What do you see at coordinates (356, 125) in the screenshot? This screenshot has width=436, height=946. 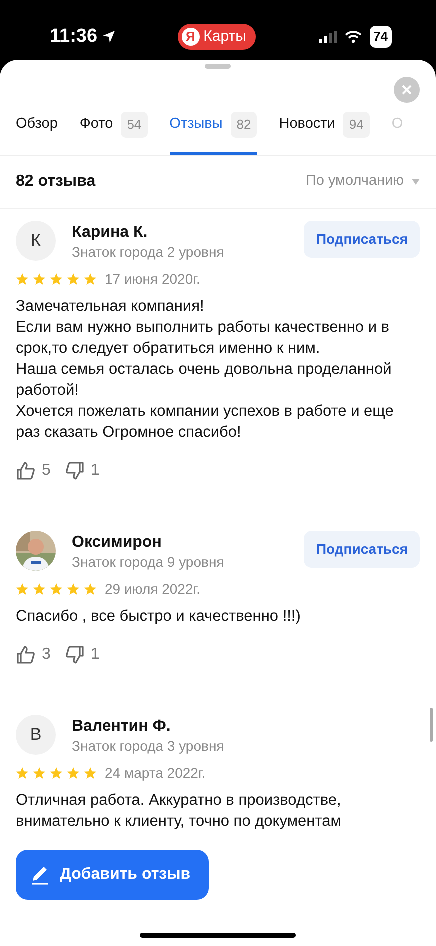 I see `count-badge: 94` at bounding box center [356, 125].